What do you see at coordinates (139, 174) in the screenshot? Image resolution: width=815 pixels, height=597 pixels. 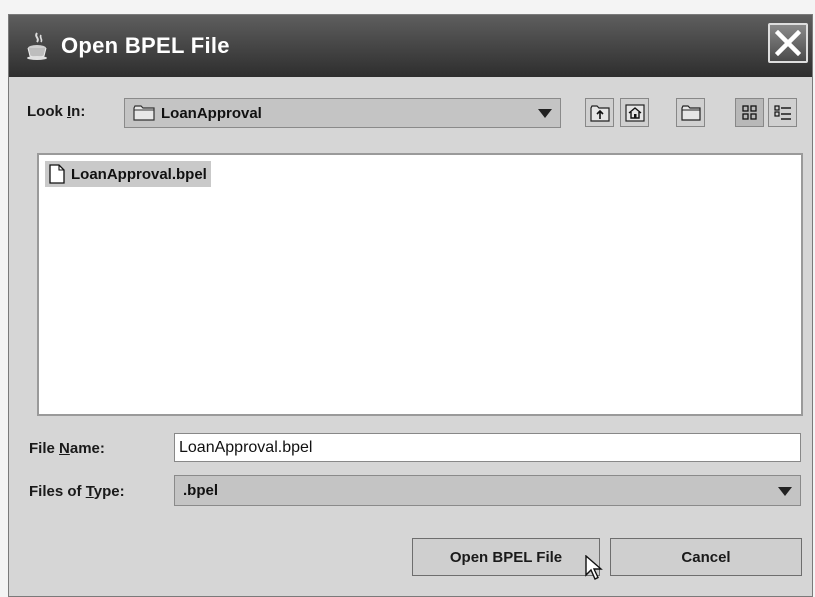 I see `file-name-label: LoanApproval.bpel` at bounding box center [139, 174].